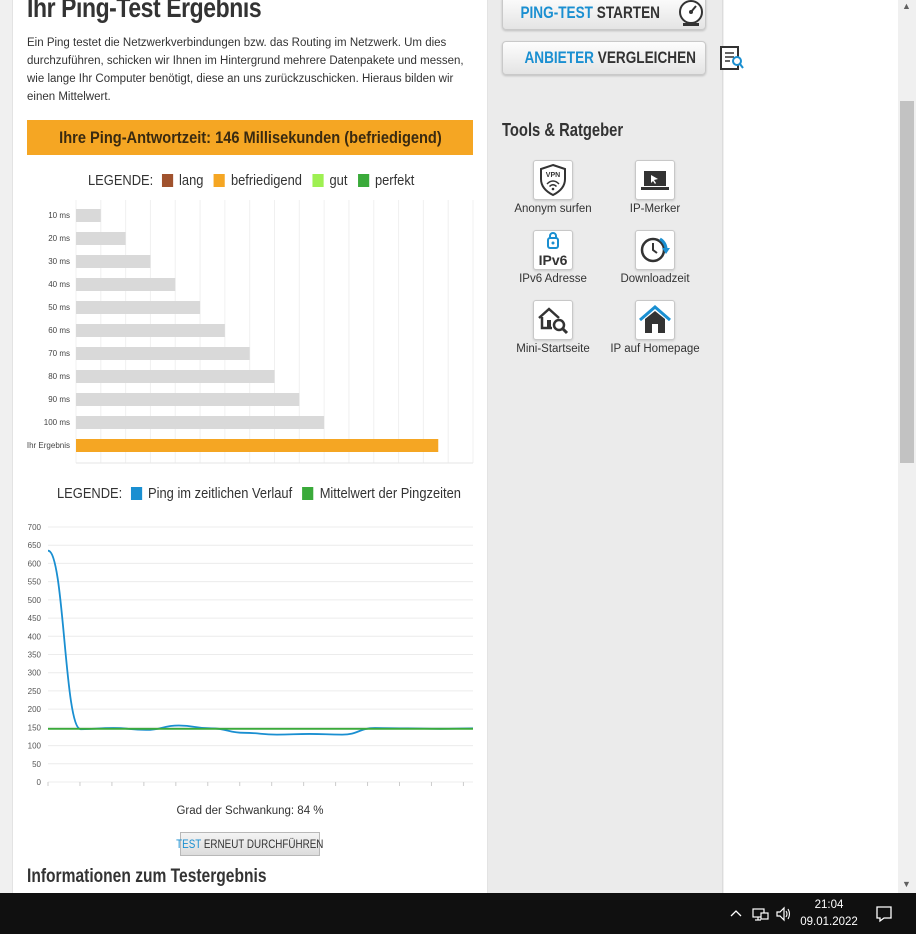 The height and width of the screenshot is (934, 916). I want to click on fluctuation-text: Grad der Schwankung: 84 %, so click(250, 811).